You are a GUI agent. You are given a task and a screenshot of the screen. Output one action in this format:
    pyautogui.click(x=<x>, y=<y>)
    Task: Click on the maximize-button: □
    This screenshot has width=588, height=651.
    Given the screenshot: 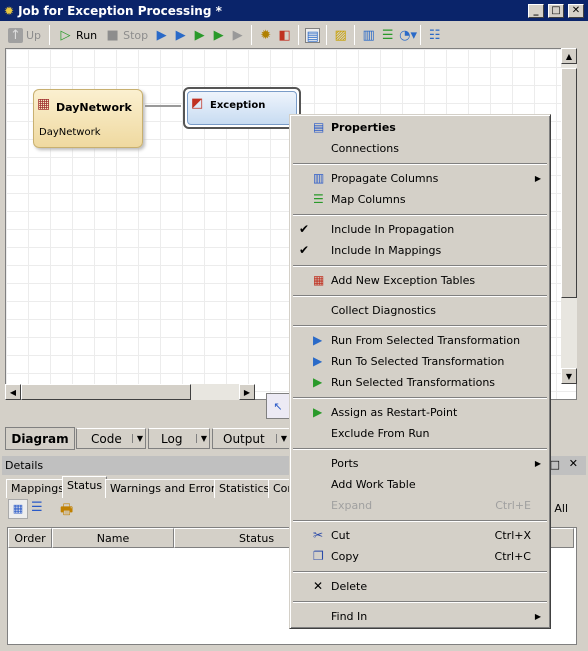 What is the action you would take?
    pyautogui.click(x=556, y=10)
    